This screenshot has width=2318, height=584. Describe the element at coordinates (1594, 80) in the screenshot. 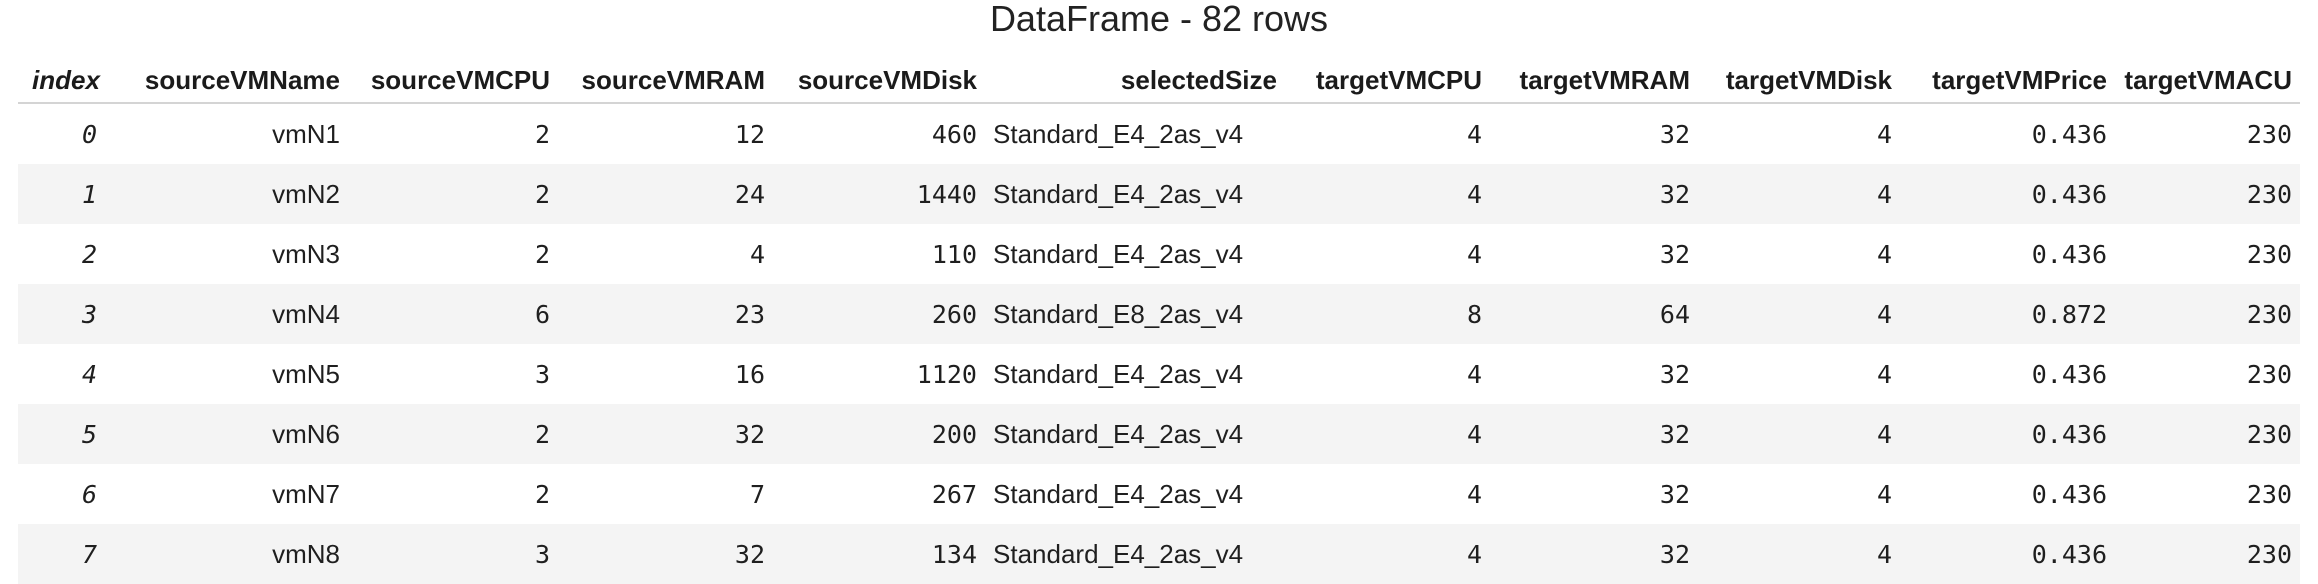

I see `column-header-targetvmram: targetVMRAM` at that location.